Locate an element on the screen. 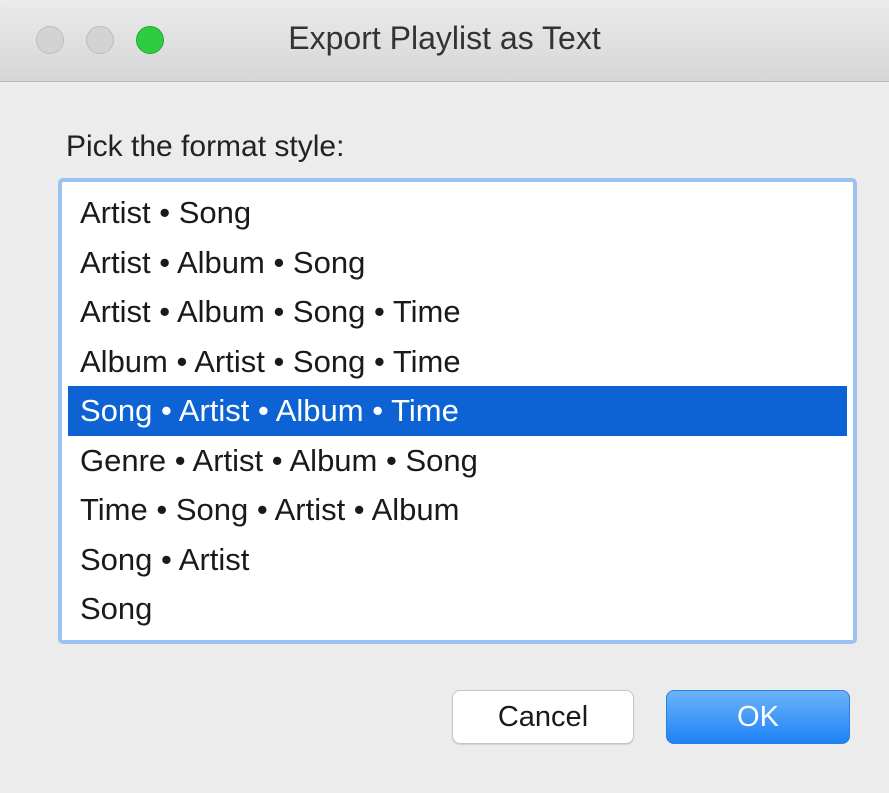  format-option: Song is located at coordinates (457, 609).